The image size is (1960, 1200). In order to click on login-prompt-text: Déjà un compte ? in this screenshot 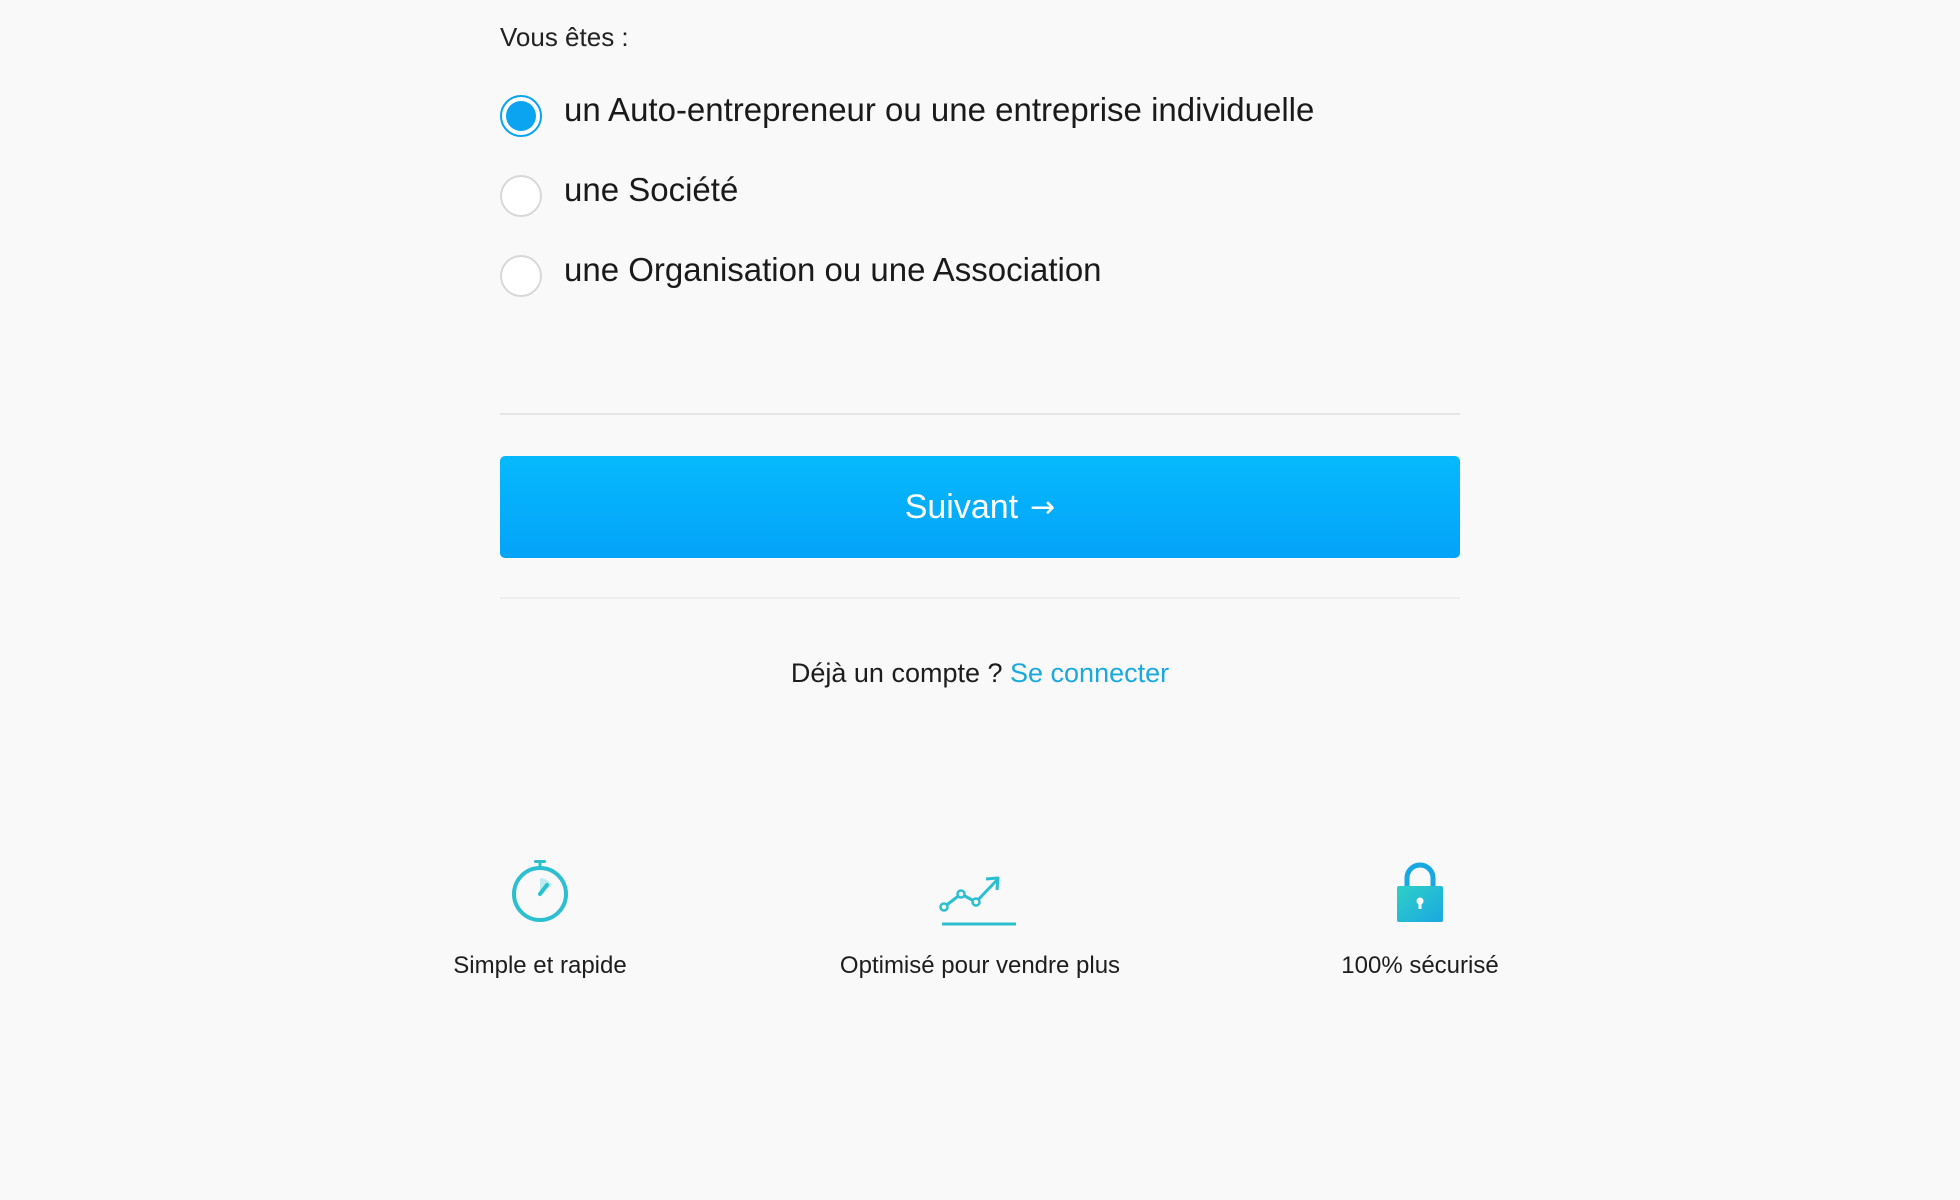, I will do `click(896, 673)`.